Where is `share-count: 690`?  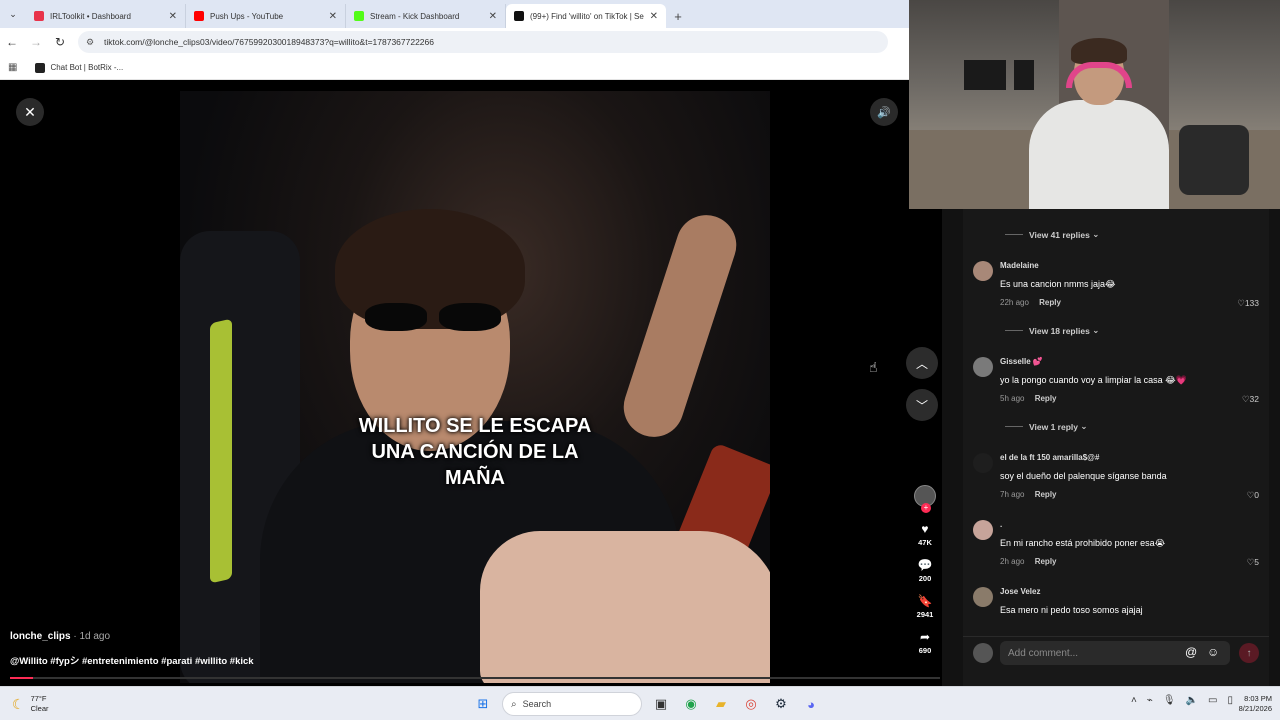
share-count: 690 is located at coordinates (925, 650).